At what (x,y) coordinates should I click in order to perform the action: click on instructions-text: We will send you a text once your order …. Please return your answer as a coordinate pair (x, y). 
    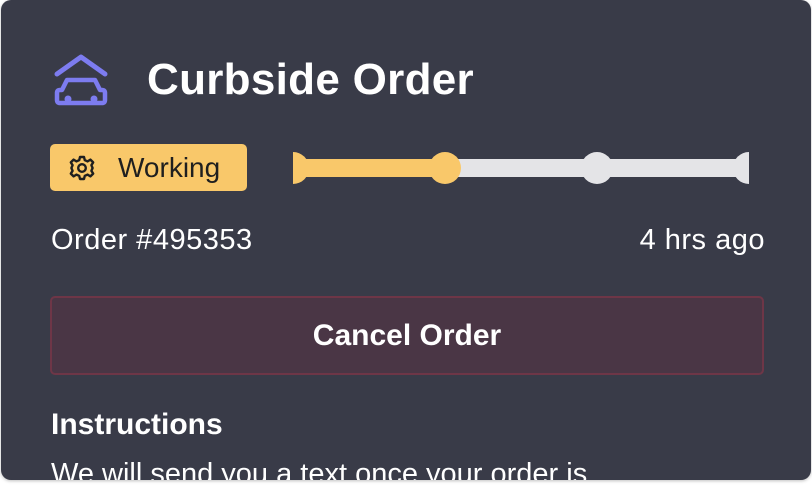
    Looking at the image, I should click on (319, 469).